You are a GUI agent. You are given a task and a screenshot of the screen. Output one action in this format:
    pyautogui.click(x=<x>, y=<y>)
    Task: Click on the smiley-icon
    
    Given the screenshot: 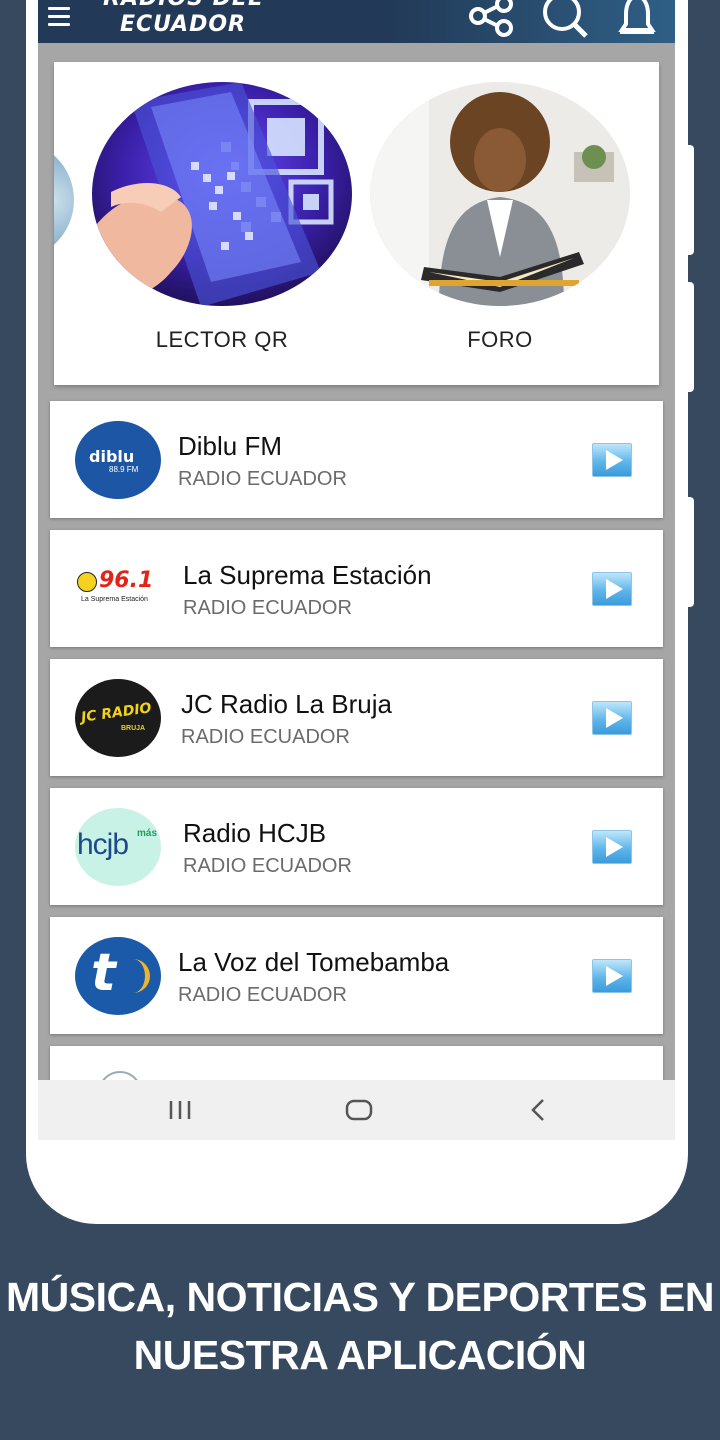 What is the action you would take?
    pyautogui.click(x=87, y=582)
    